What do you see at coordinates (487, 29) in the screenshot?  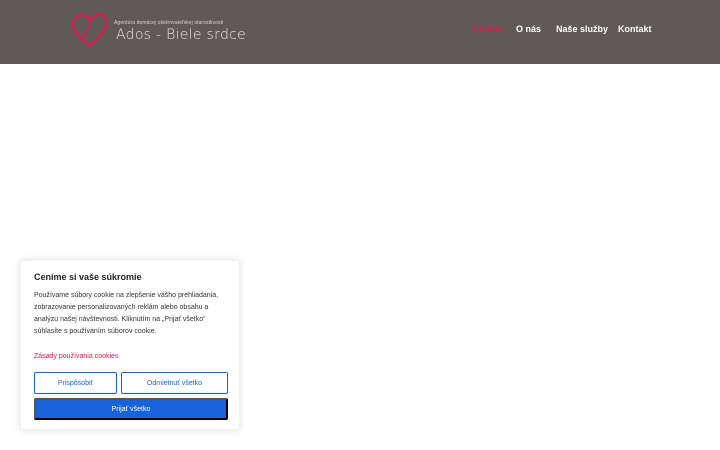 I see `nav-item-home: Domov` at bounding box center [487, 29].